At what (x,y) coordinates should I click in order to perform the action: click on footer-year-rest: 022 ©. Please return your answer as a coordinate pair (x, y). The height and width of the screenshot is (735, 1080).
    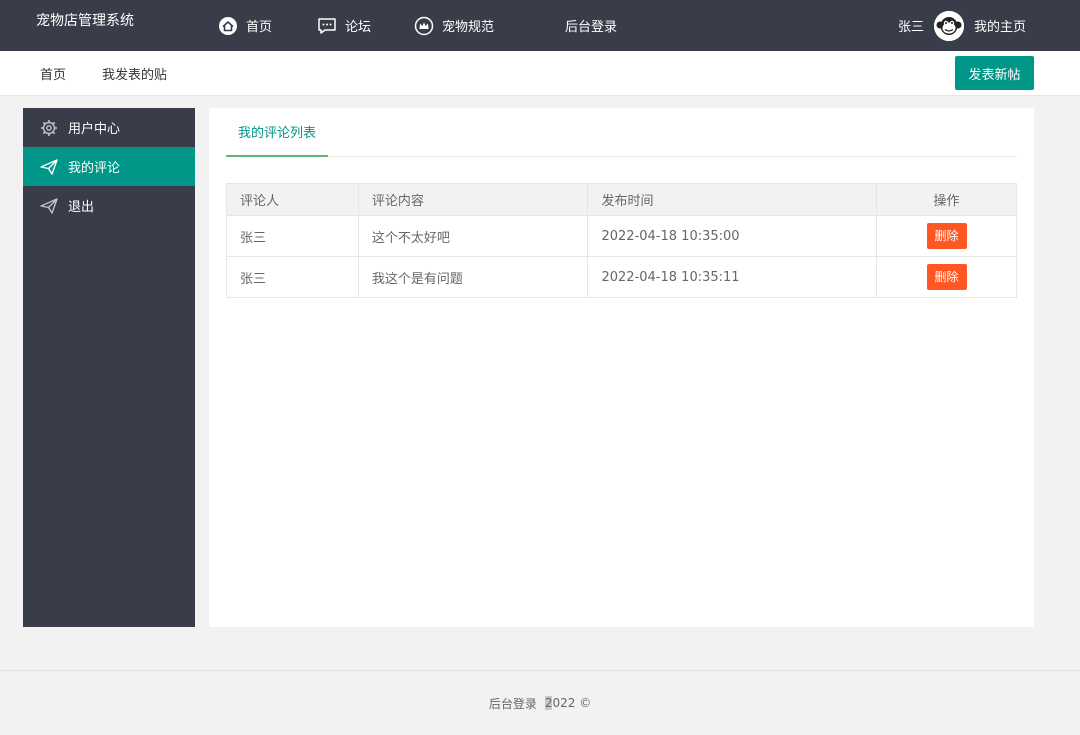
    Looking at the image, I should click on (572, 703).